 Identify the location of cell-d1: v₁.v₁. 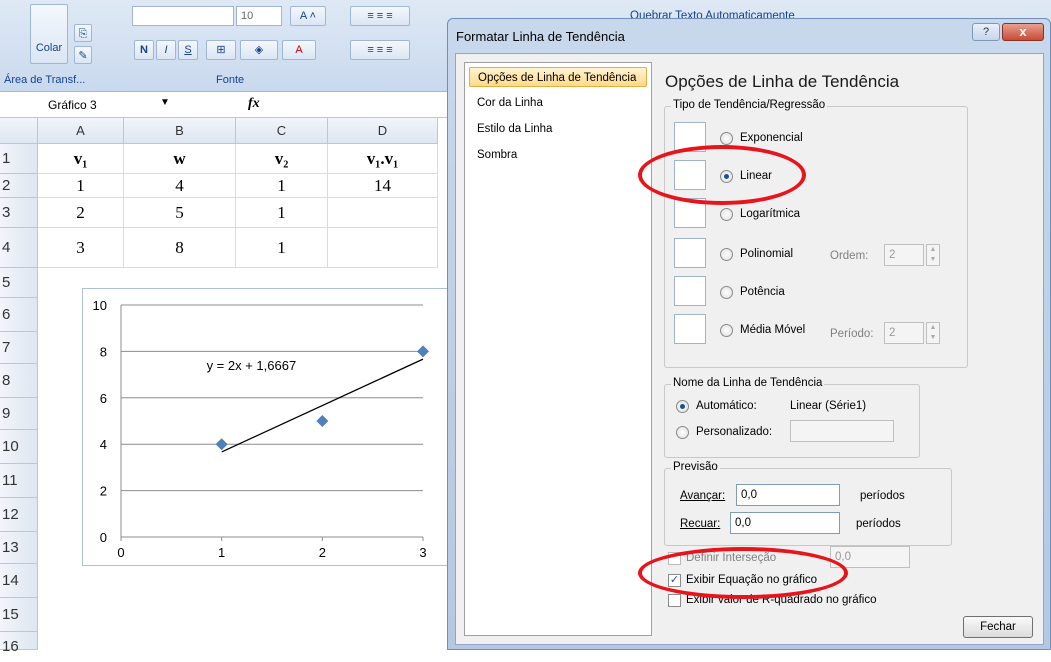
(383, 159).